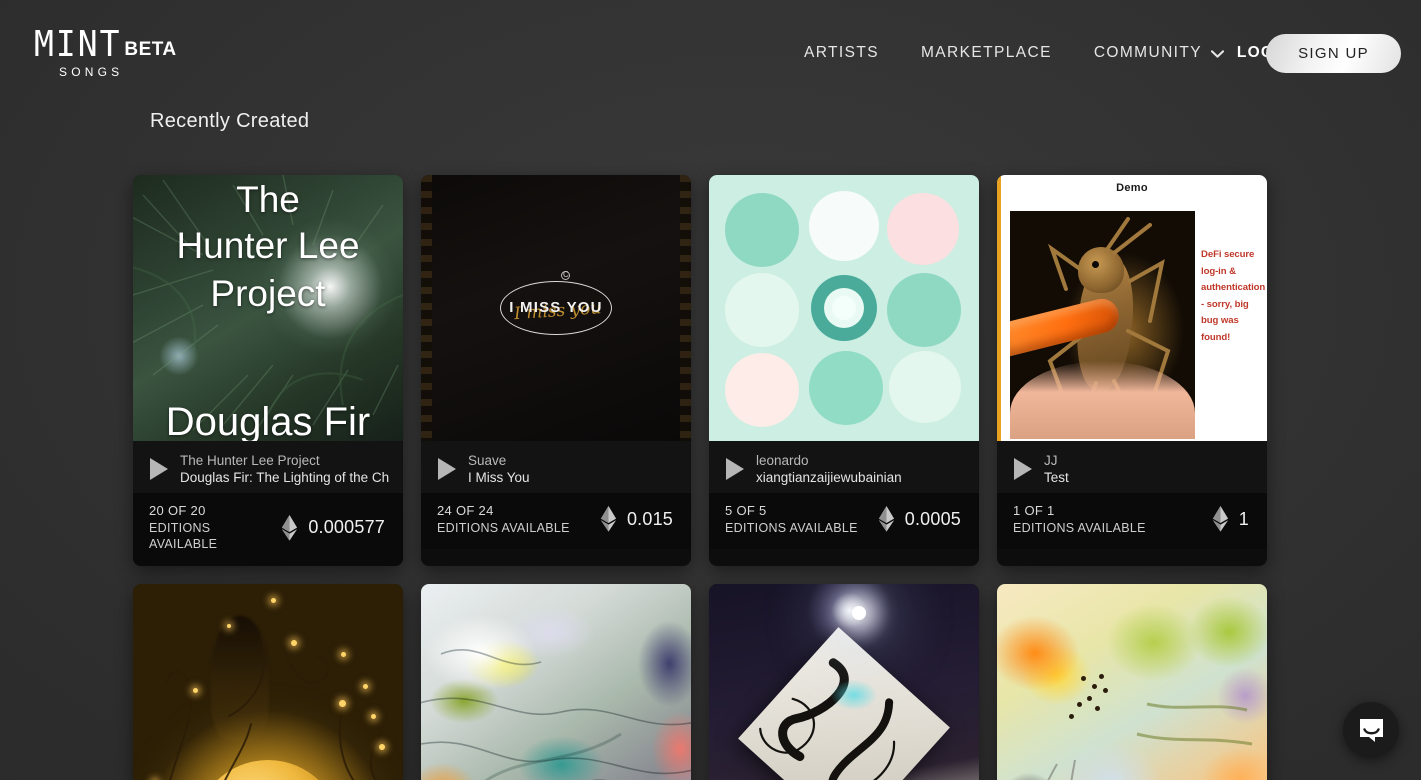  What do you see at coordinates (999, 308) in the screenshot?
I see `artwork-left-edge` at bounding box center [999, 308].